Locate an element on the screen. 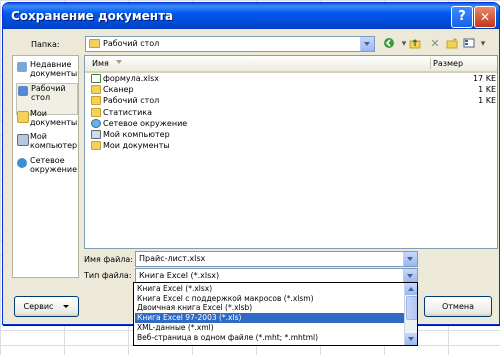 This screenshot has height=355, width=500. location-value: Рабочий стол is located at coordinates (131, 43).